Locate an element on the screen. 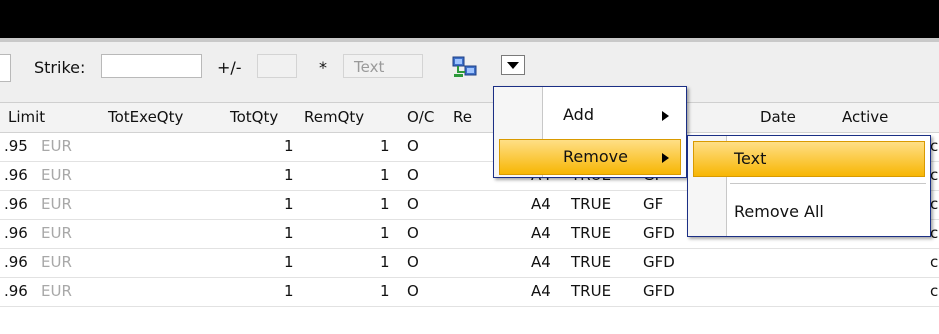 The height and width of the screenshot is (334, 939). column-header-remqty: RemQty is located at coordinates (334, 117).